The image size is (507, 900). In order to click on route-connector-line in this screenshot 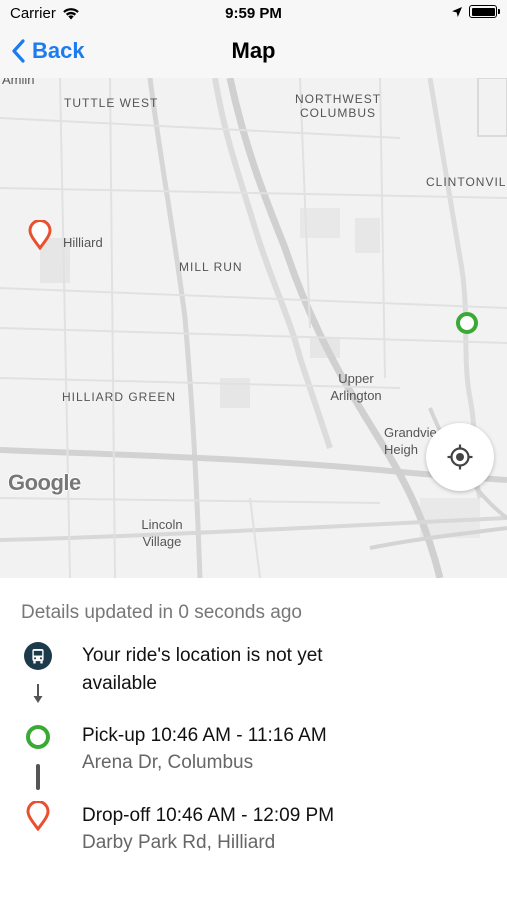, I will do `click(38, 777)`.